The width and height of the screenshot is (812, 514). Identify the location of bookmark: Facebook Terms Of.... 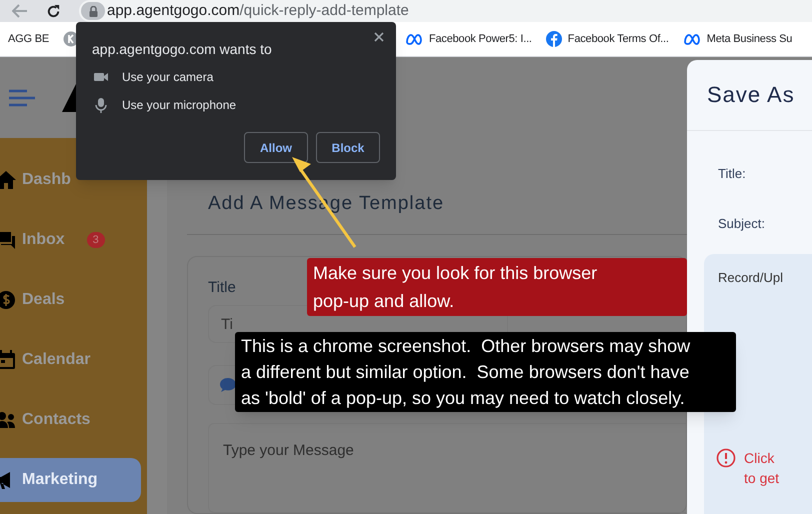
(607, 39).